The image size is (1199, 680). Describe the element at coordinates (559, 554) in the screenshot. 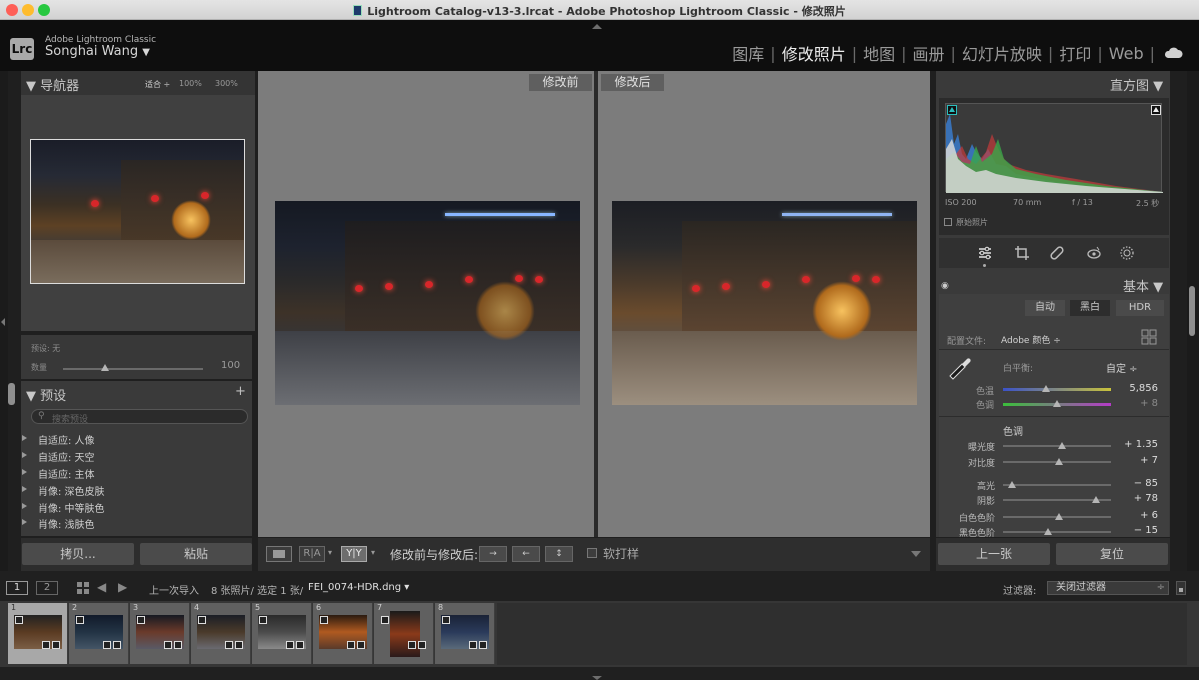

I see `swap-before-after-button: ↕` at that location.